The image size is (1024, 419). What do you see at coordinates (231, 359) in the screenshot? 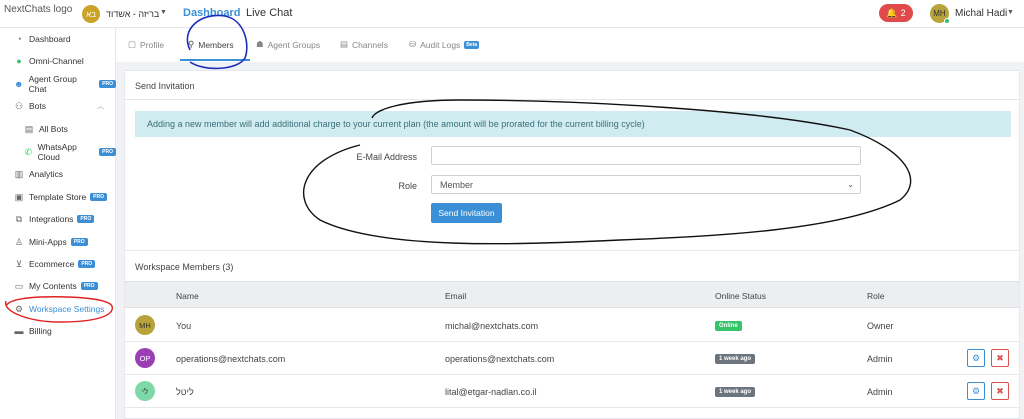
I see `member-name: operations@nextchats.com` at bounding box center [231, 359].